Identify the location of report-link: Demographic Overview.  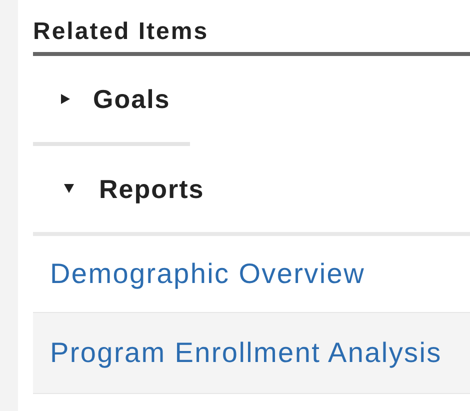
(207, 274).